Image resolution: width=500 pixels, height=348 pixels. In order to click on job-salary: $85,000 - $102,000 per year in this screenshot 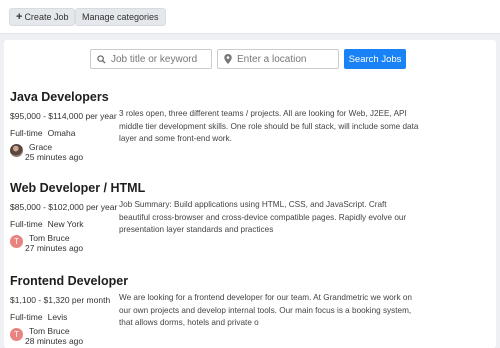, I will do `click(64, 207)`.